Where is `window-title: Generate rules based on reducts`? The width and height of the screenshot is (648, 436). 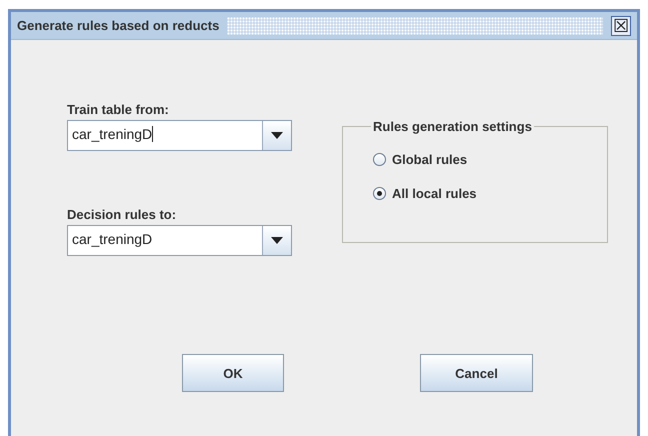
window-title: Generate rules based on reducts is located at coordinates (118, 25).